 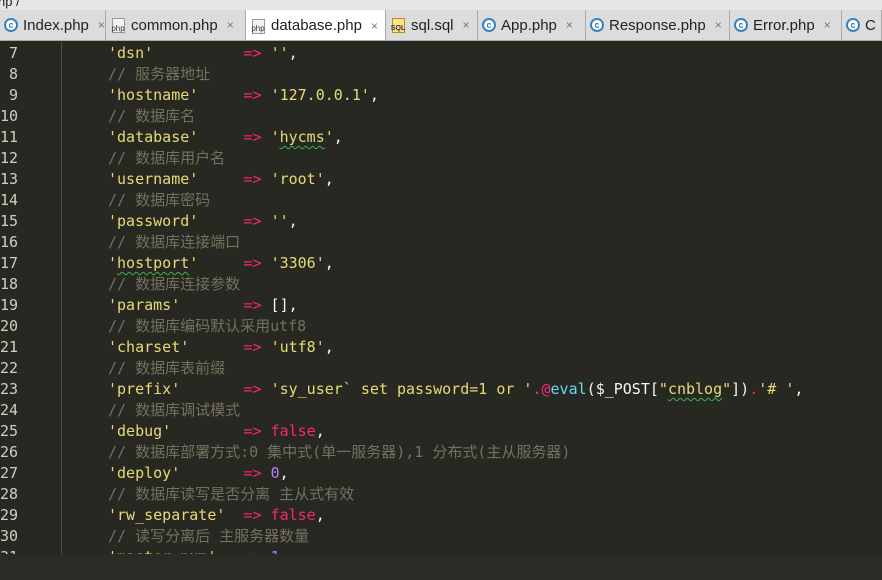 I want to click on tab-c: cC, so click(x=862, y=25).